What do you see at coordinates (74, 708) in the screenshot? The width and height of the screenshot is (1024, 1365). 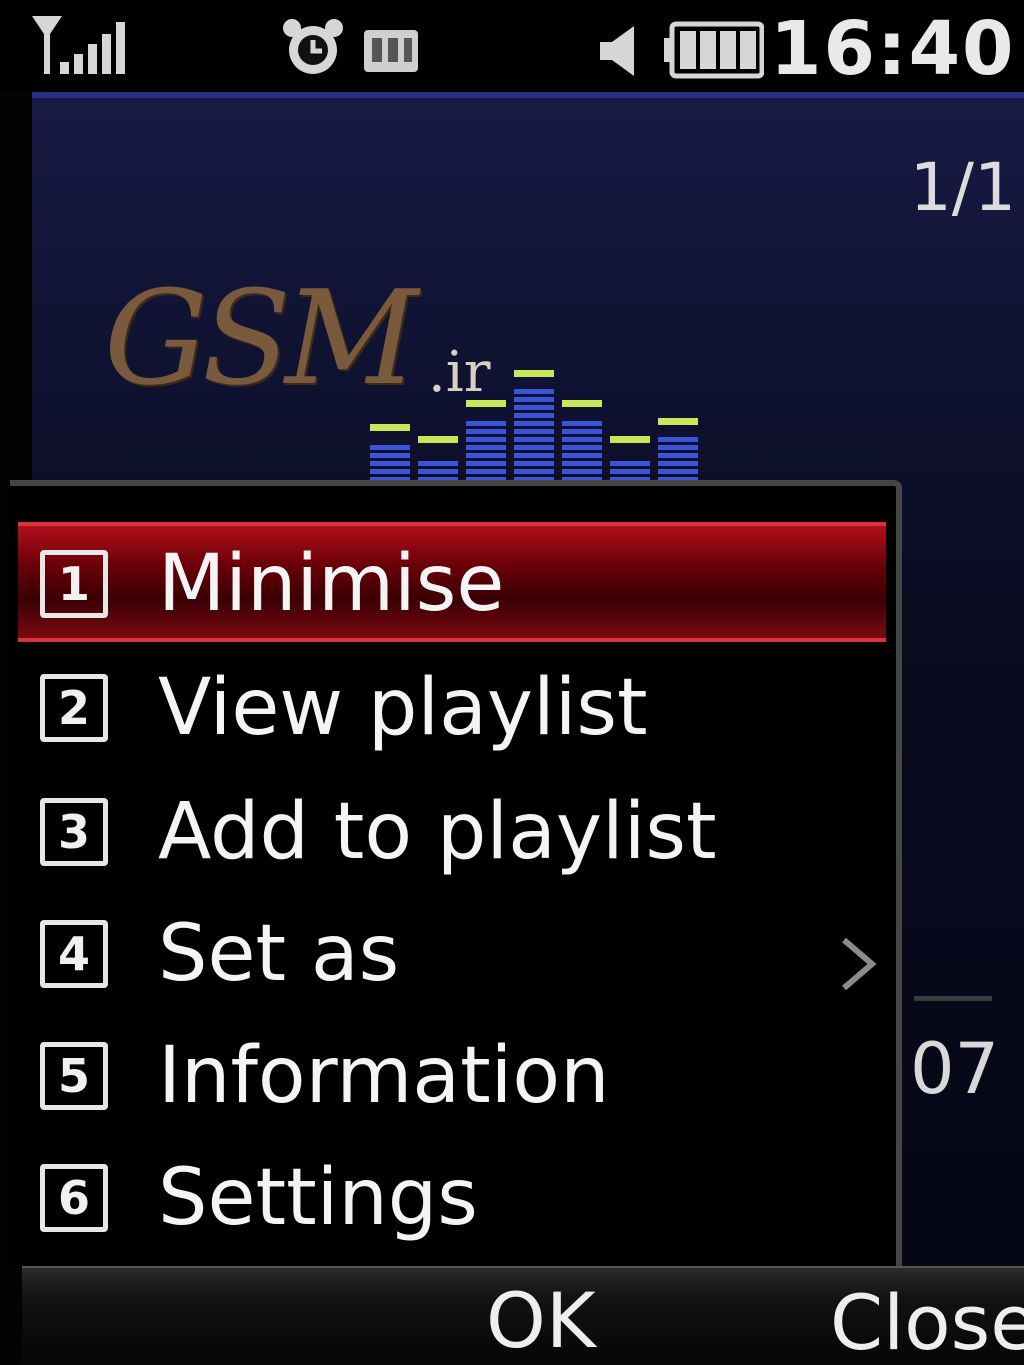 I see `number-key-2-icon: 2` at bounding box center [74, 708].